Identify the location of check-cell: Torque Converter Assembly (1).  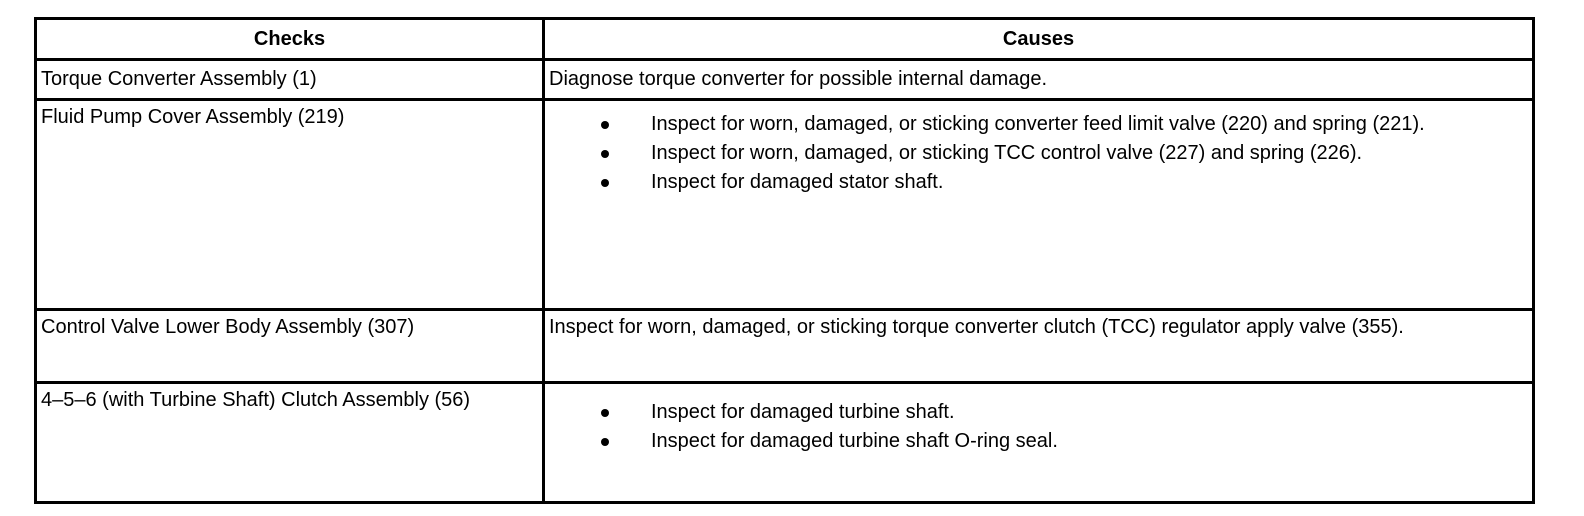
(289, 79).